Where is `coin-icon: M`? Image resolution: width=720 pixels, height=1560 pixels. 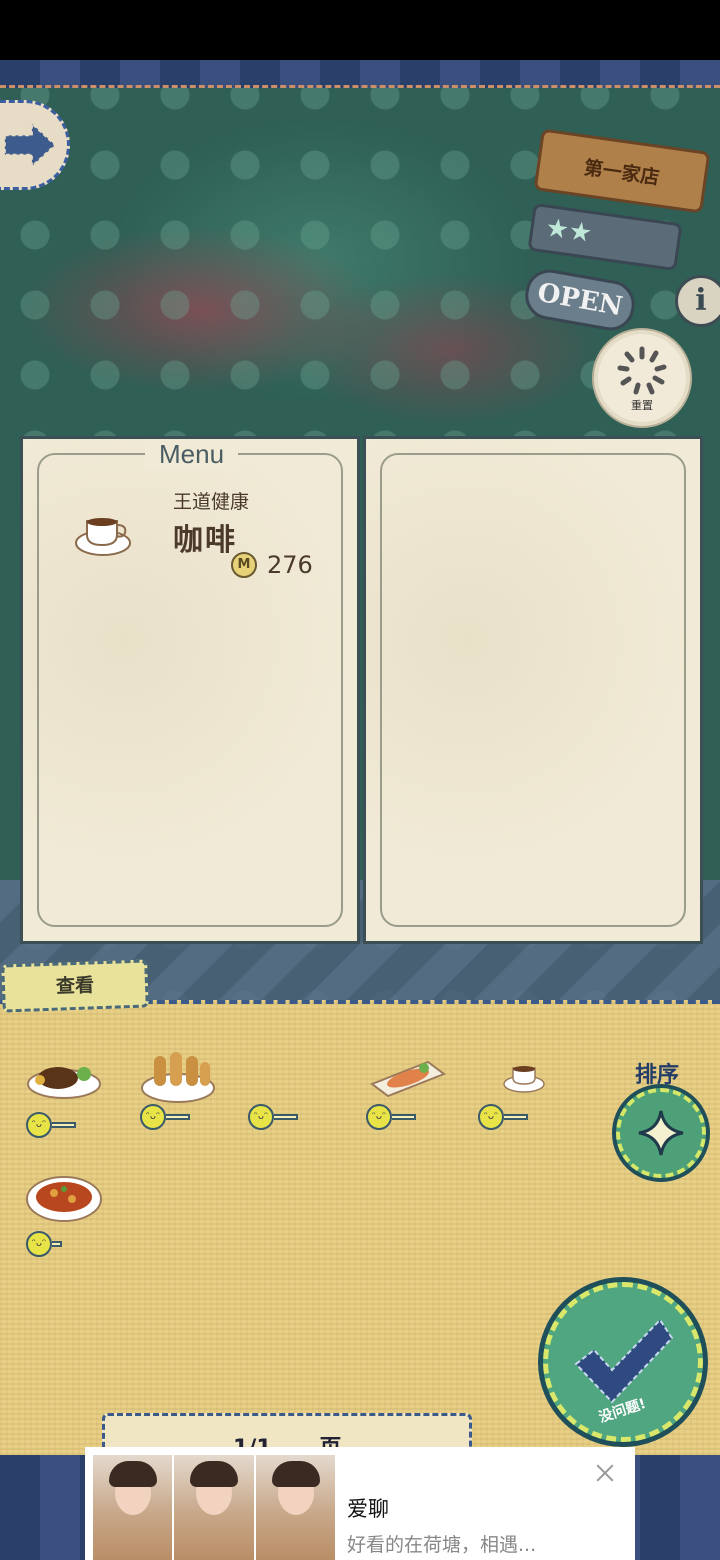 coin-icon: M is located at coordinates (244, 565).